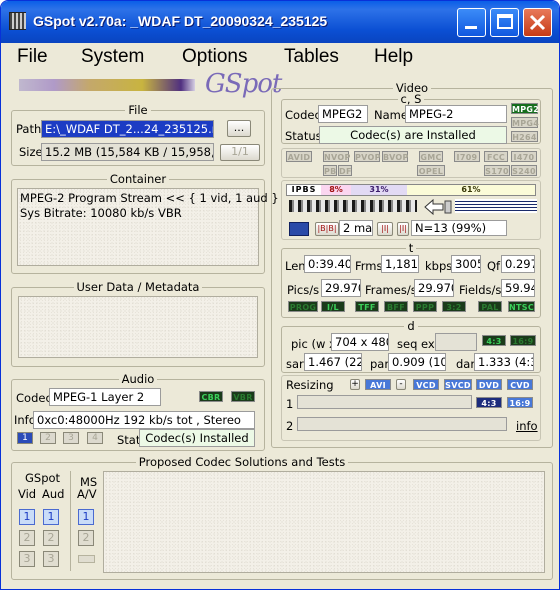 Image resolution: width=560 pixels, height=590 pixels. Describe the element at coordinates (327, 229) in the screenshot. I see `bb-indicator: |B|B|` at that location.